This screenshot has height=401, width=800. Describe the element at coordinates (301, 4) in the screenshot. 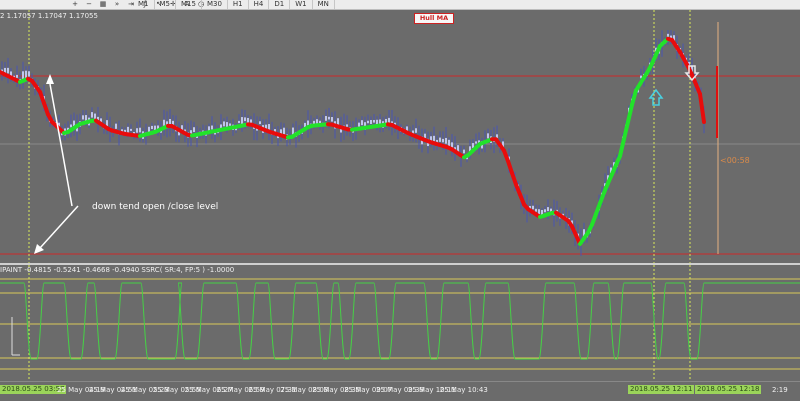

I see `timeframe-w1: W1` at that location.